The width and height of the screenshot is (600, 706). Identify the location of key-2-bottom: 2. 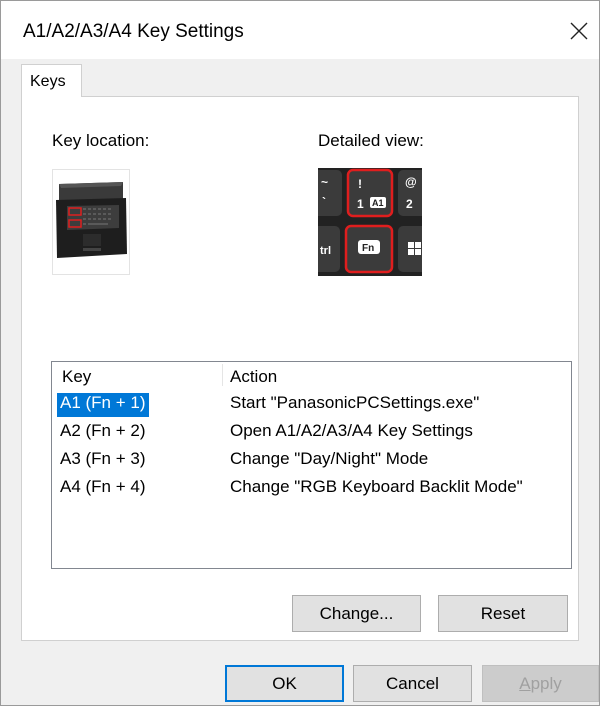
(409, 204).